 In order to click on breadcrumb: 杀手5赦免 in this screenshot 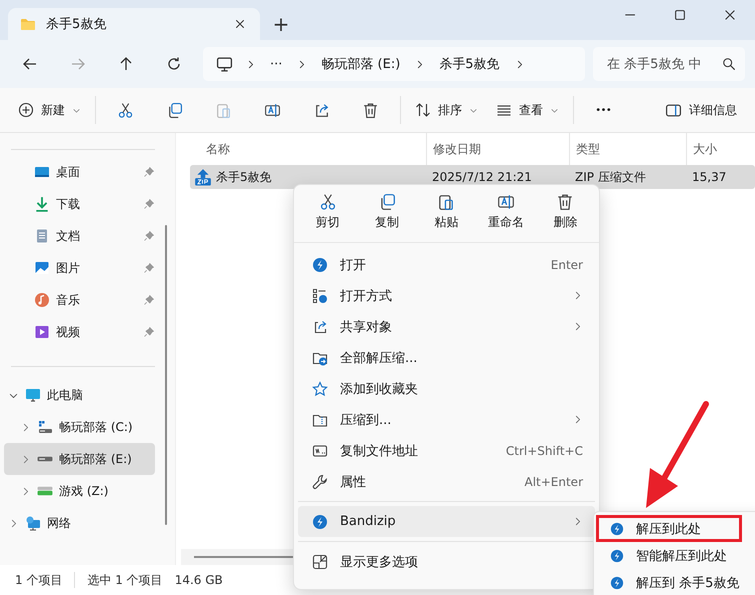, I will do `click(469, 64)`.